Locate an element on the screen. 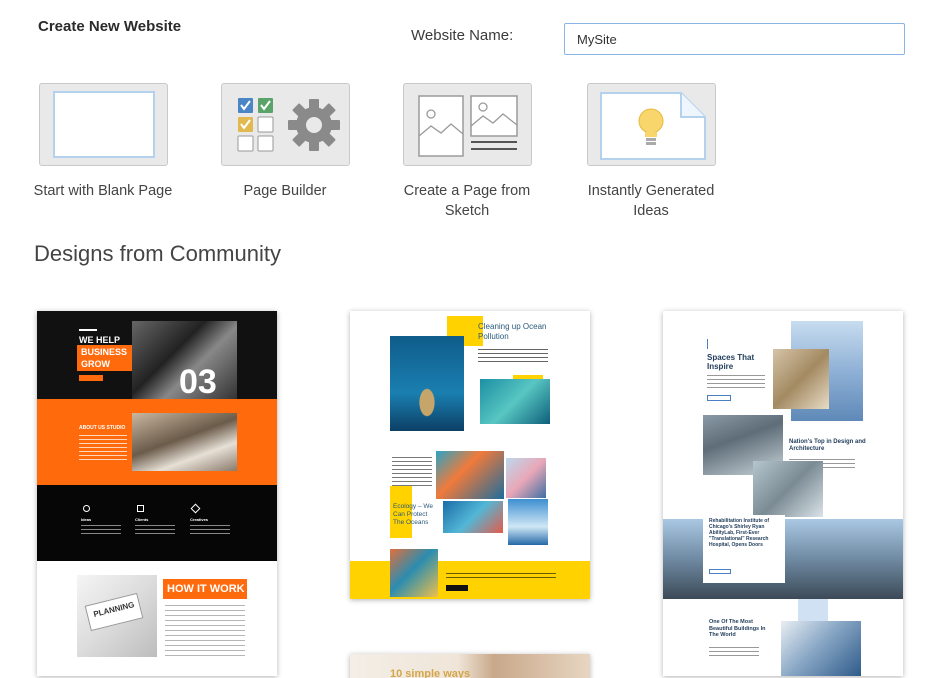 The image size is (947, 678). intro-text is located at coordinates (513, 357).